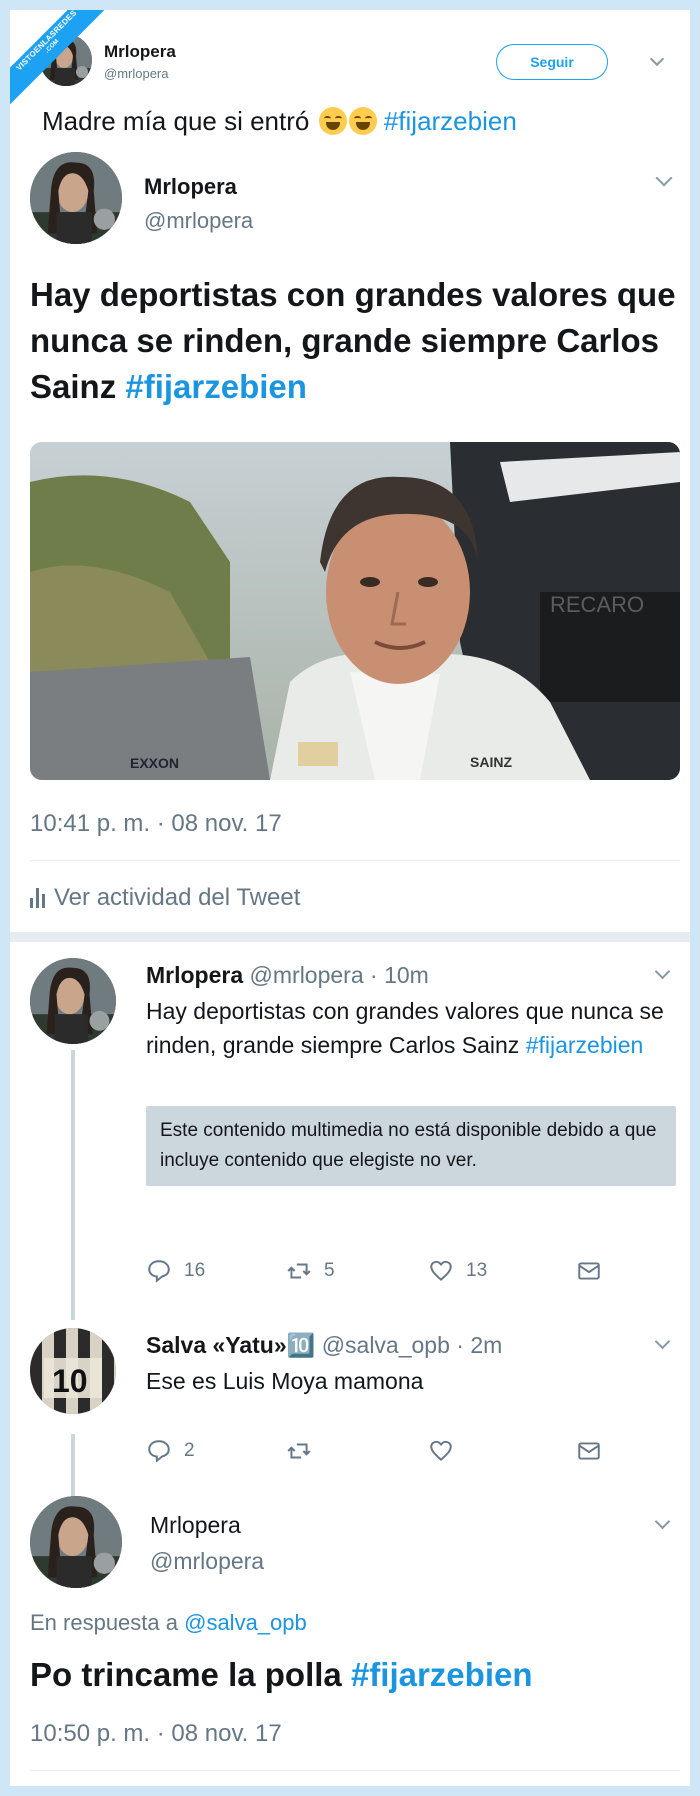  I want to click on suit-logo-text: EXXON, so click(154, 763).